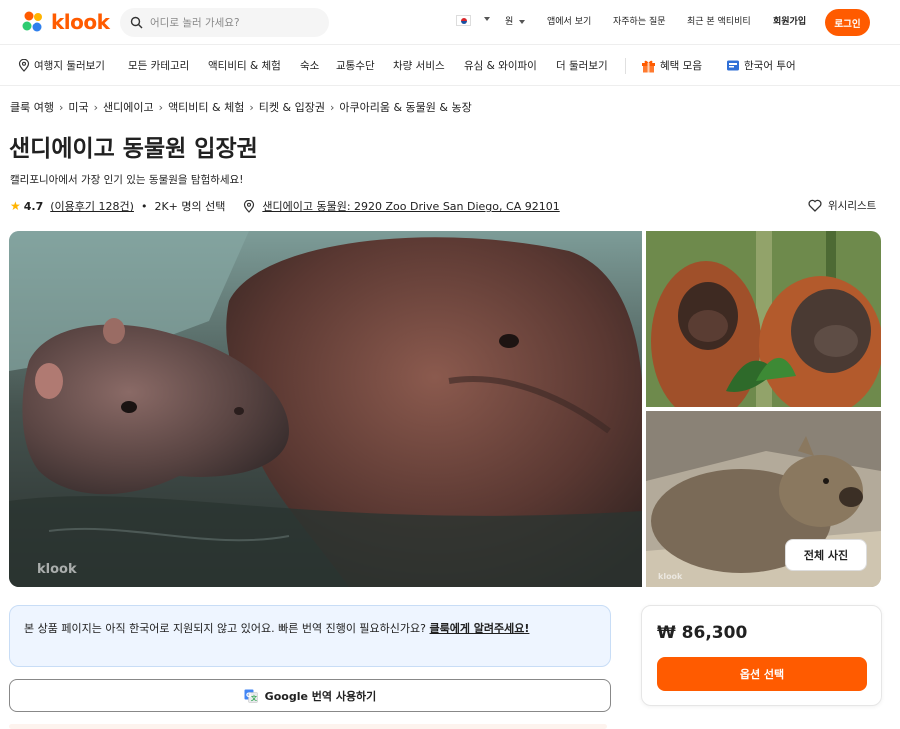  I want to click on breadcrumb-item: 아쿠아리움 & 동물원 & 농장, so click(405, 107).